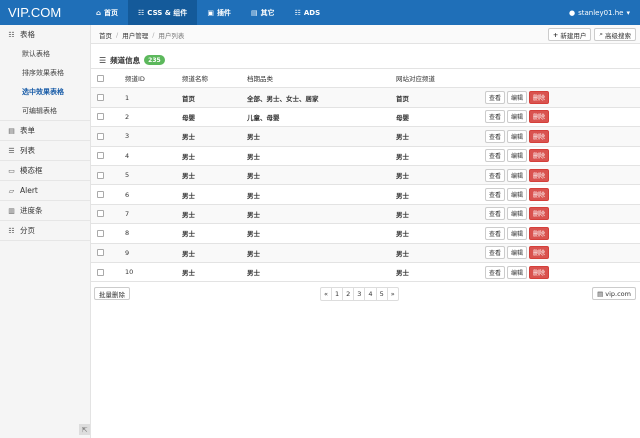 Image resolution: width=640 pixels, height=438 pixels. What do you see at coordinates (365, 136) in the screenshot?
I see `table-row: 3 男士 男士 男士 查看 编辑 删除` at bounding box center [365, 136].